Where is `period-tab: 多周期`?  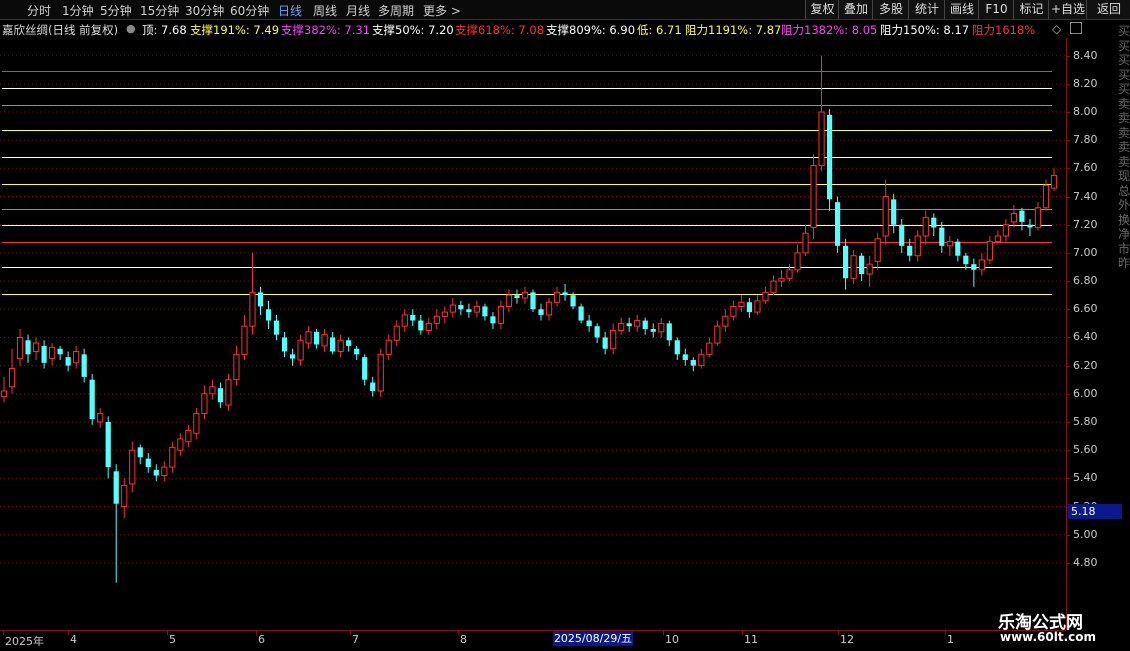 period-tab: 多周期 is located at coordinates (396, 10).